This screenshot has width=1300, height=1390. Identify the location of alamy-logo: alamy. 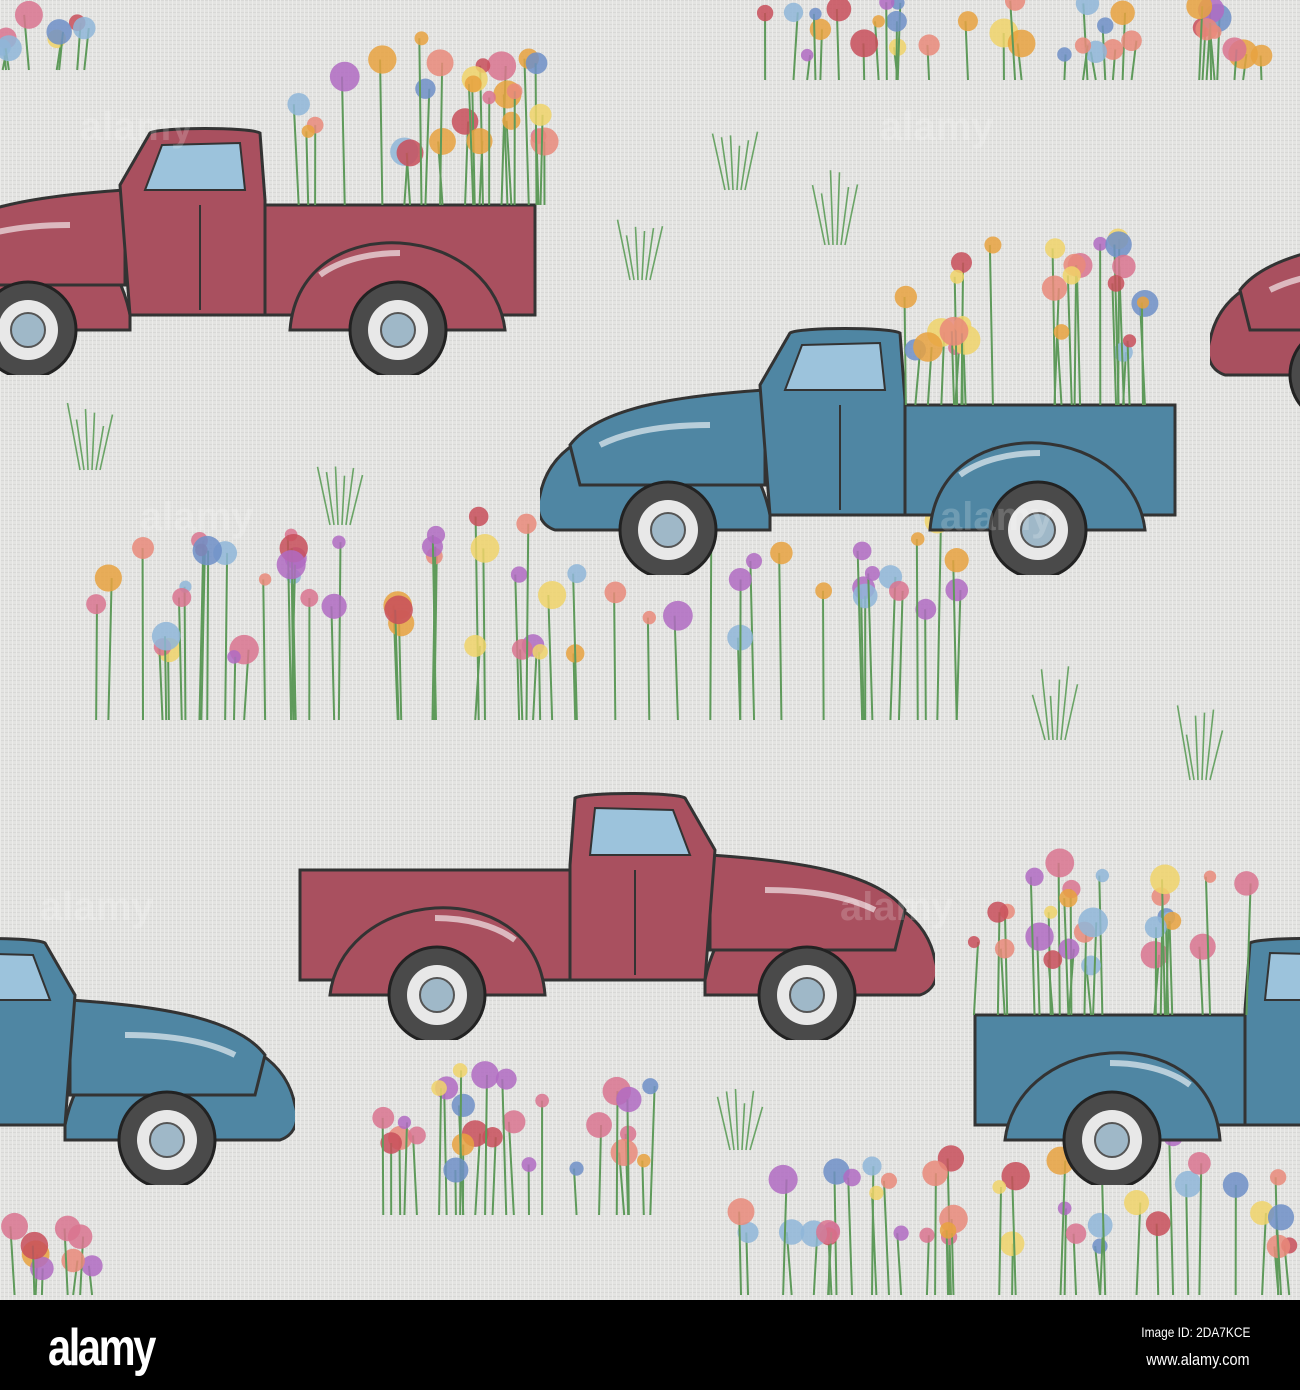
(102, 1348).